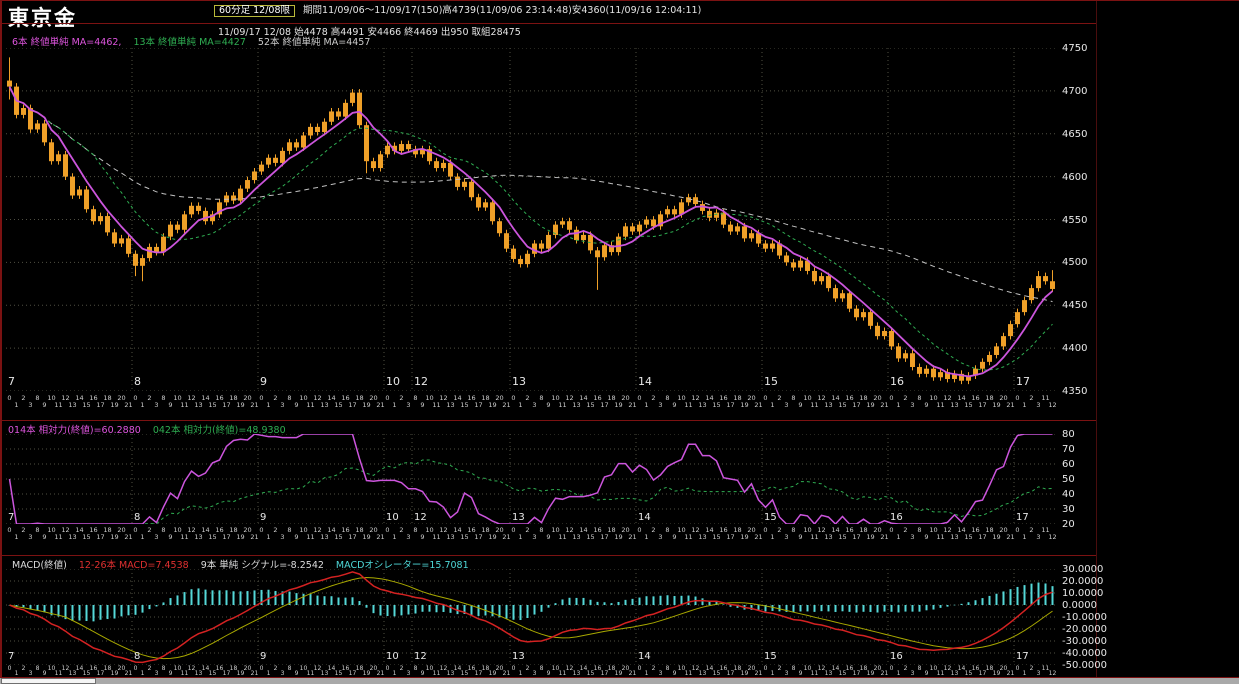 This screenshot has height=684, width=1239. What do you see at coordinates (1083, 593) in the screenshot?
I see `axis-tick-label: 10.0000` at bounding box center [1083, 593].